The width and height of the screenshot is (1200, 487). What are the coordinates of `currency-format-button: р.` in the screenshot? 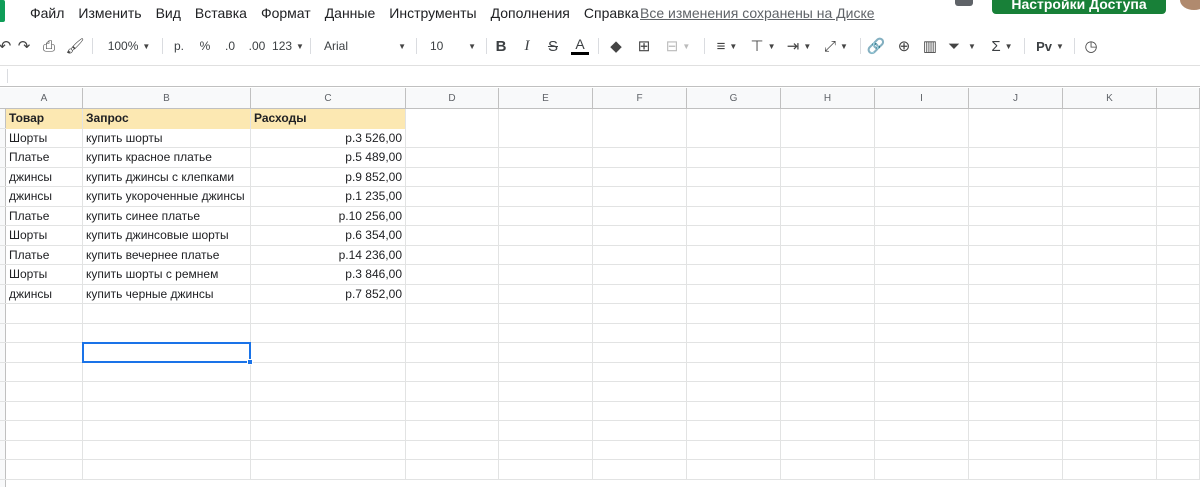 It's located at (179, 46).